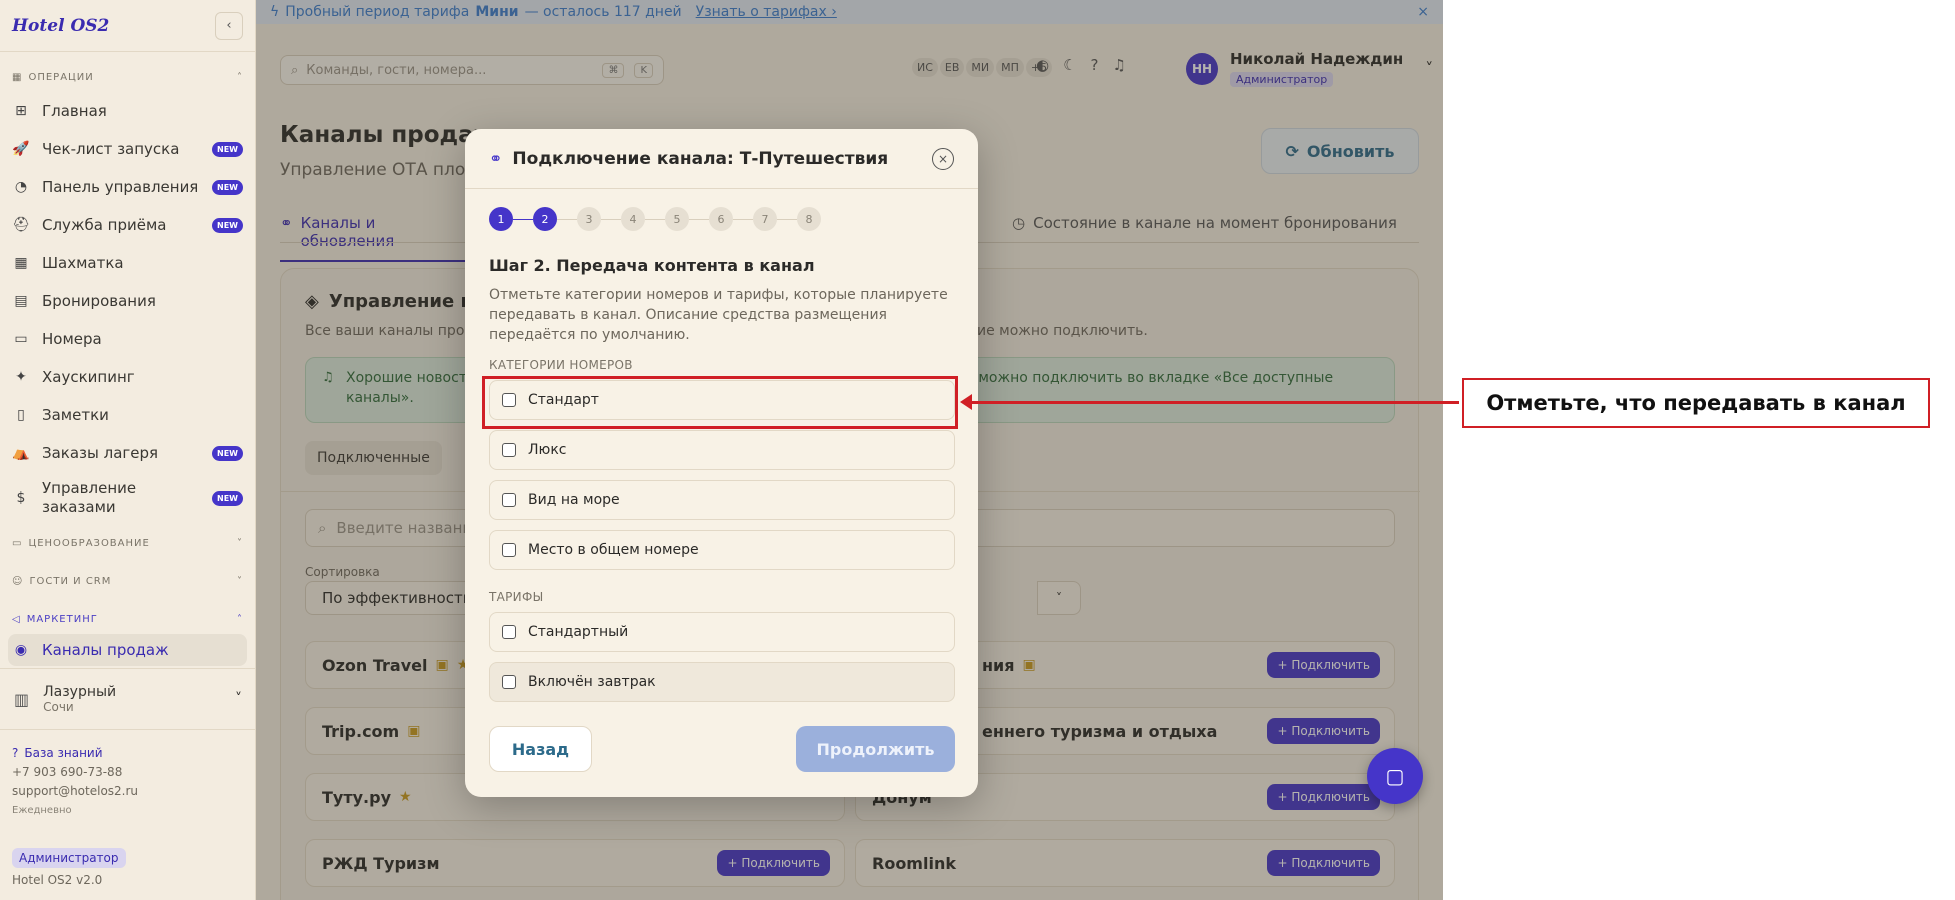 This screenshot has width=1955, height=900. I want to click on chevron-left-icon: ‹, so click(229, 25).